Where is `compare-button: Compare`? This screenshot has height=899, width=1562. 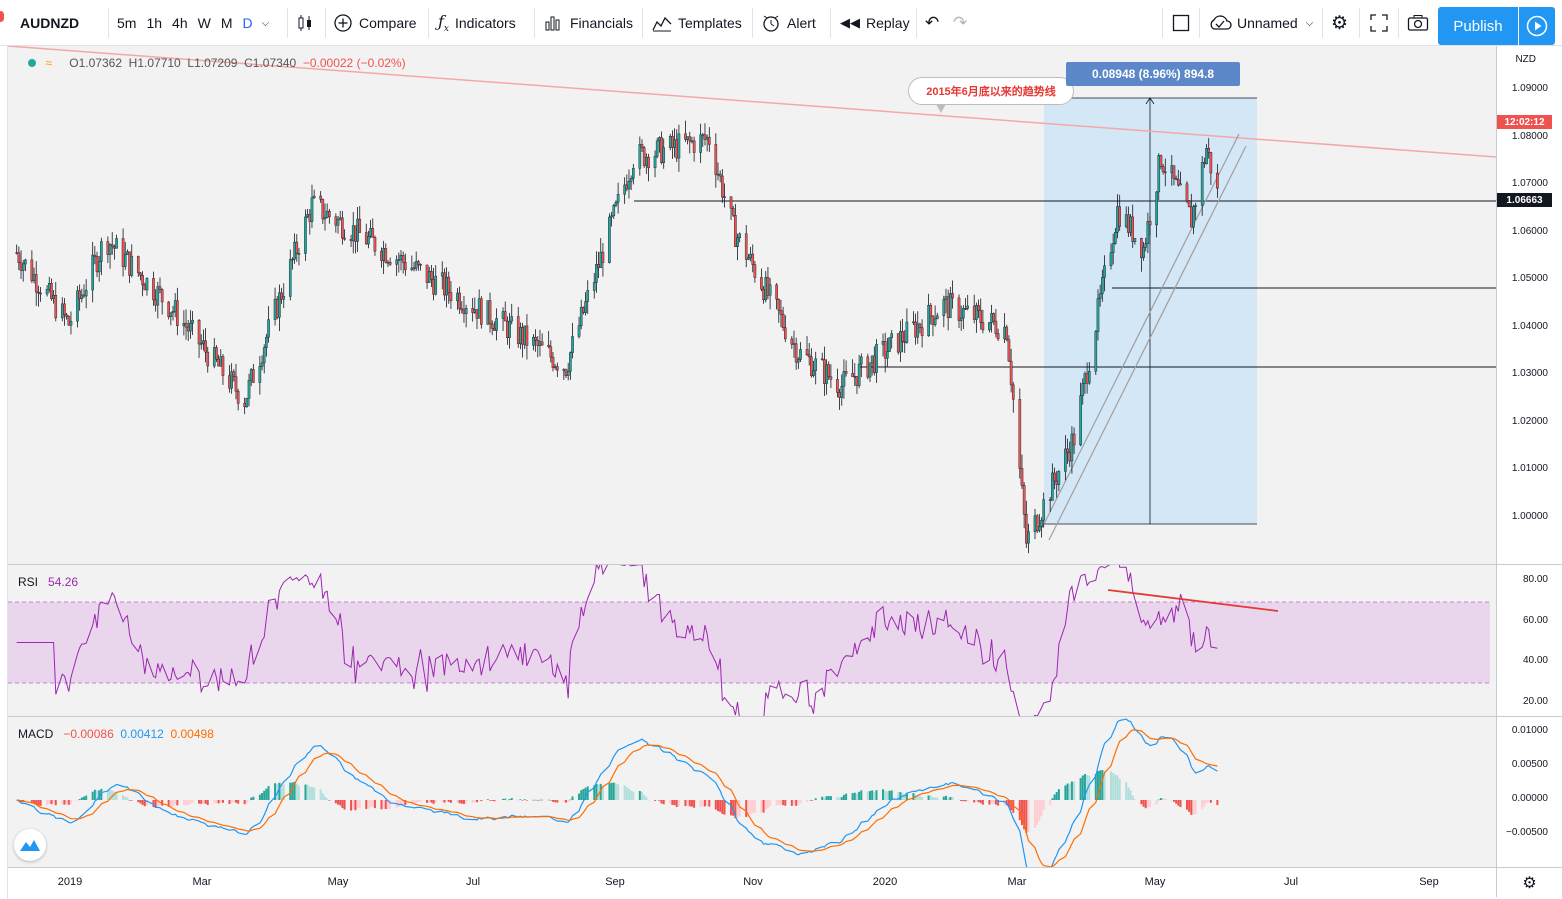 compare-button: Compare is located at coordinates (375, 23).